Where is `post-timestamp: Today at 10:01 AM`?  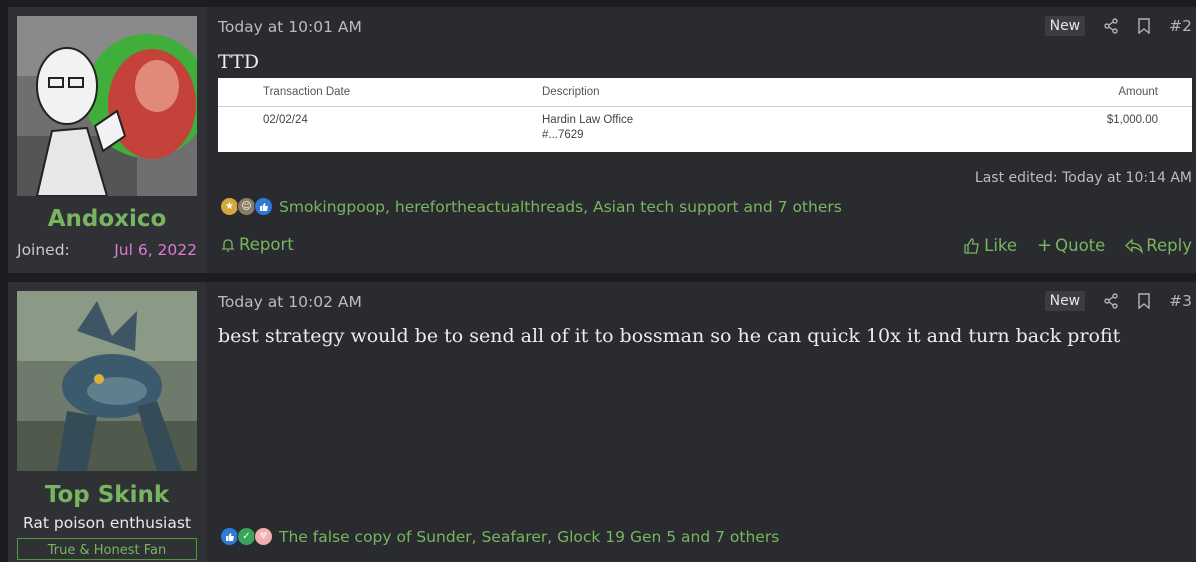 post-timestamp: Today at 10:01 AM is located at coordinates (290, 27).